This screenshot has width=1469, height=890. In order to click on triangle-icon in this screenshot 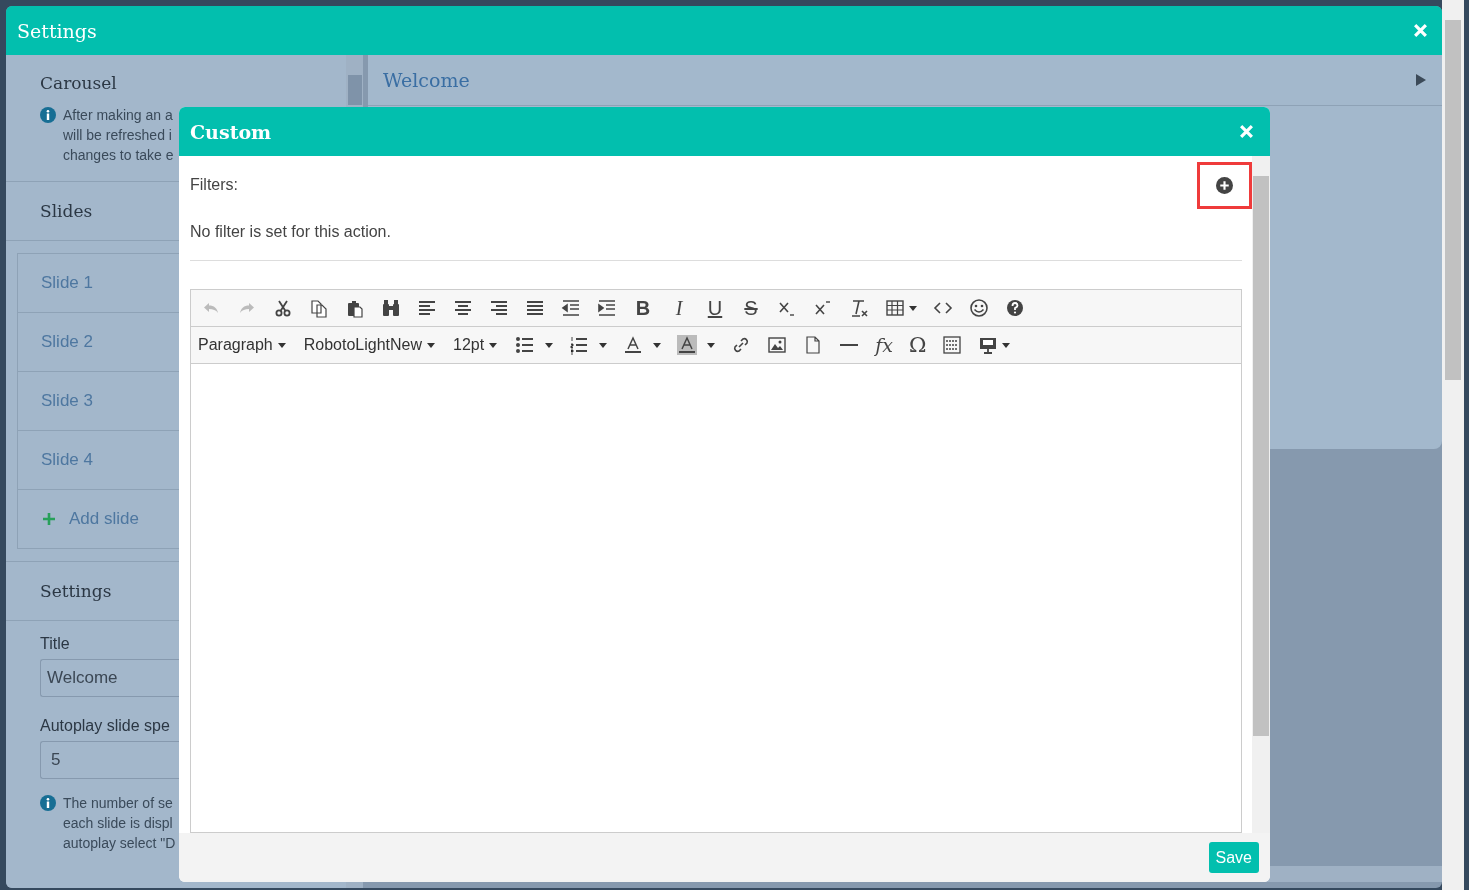, I will do `click(1421, 80)`.